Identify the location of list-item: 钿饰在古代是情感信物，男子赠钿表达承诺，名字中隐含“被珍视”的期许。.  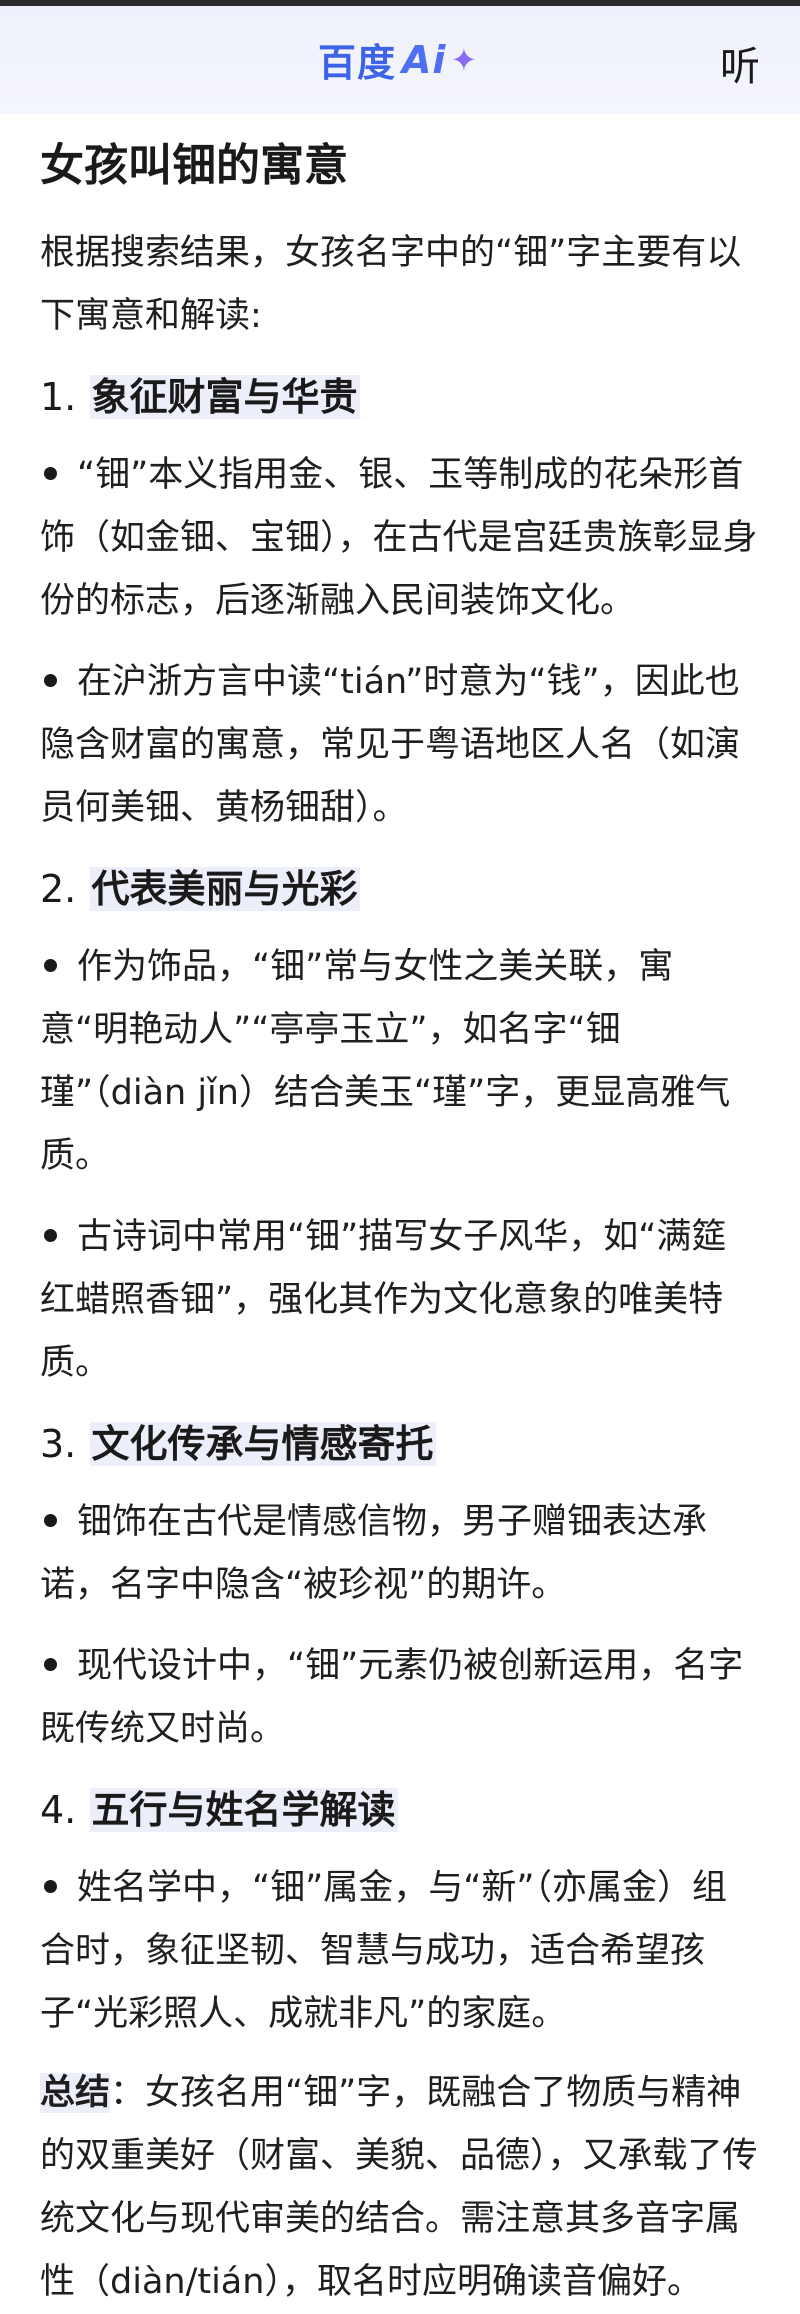
(400, 1554).